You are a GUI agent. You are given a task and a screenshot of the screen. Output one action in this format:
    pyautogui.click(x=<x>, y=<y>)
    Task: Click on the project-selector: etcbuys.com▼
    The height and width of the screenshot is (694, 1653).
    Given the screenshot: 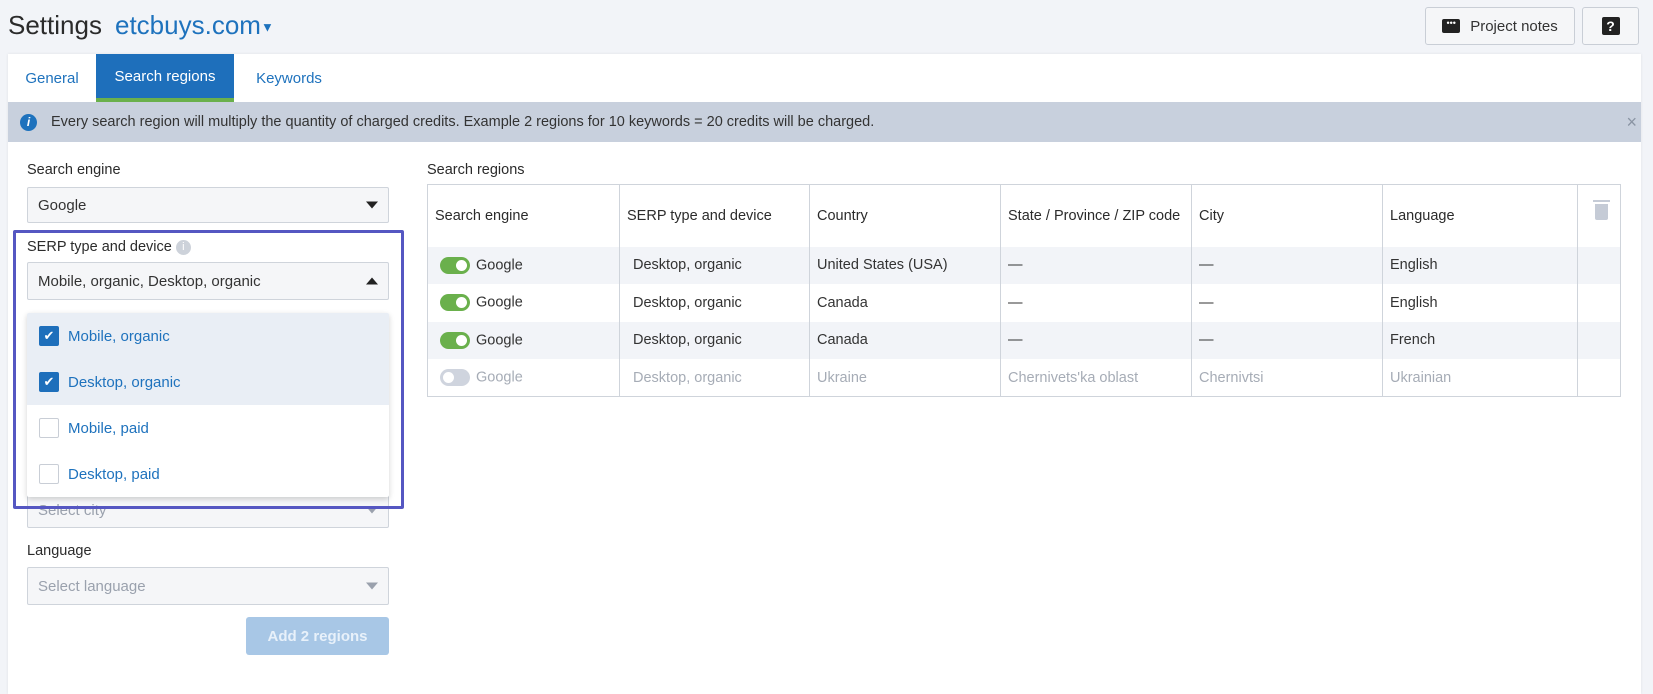 What is the action you would take?
    pyautogui.click(x=194, y=25)
    